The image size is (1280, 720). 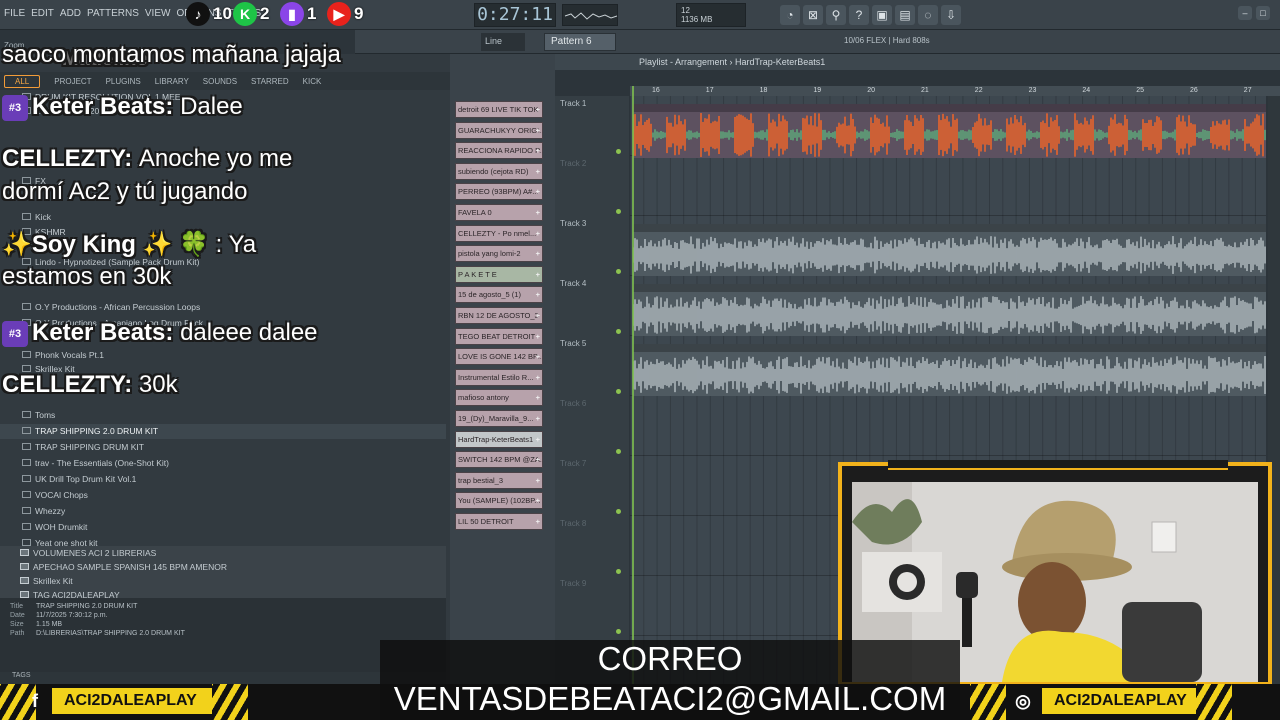 What do you see at coordinates (951, 15) in the screenshot?
I see `download-icon: ⇩` at bounding box center [951, 15].